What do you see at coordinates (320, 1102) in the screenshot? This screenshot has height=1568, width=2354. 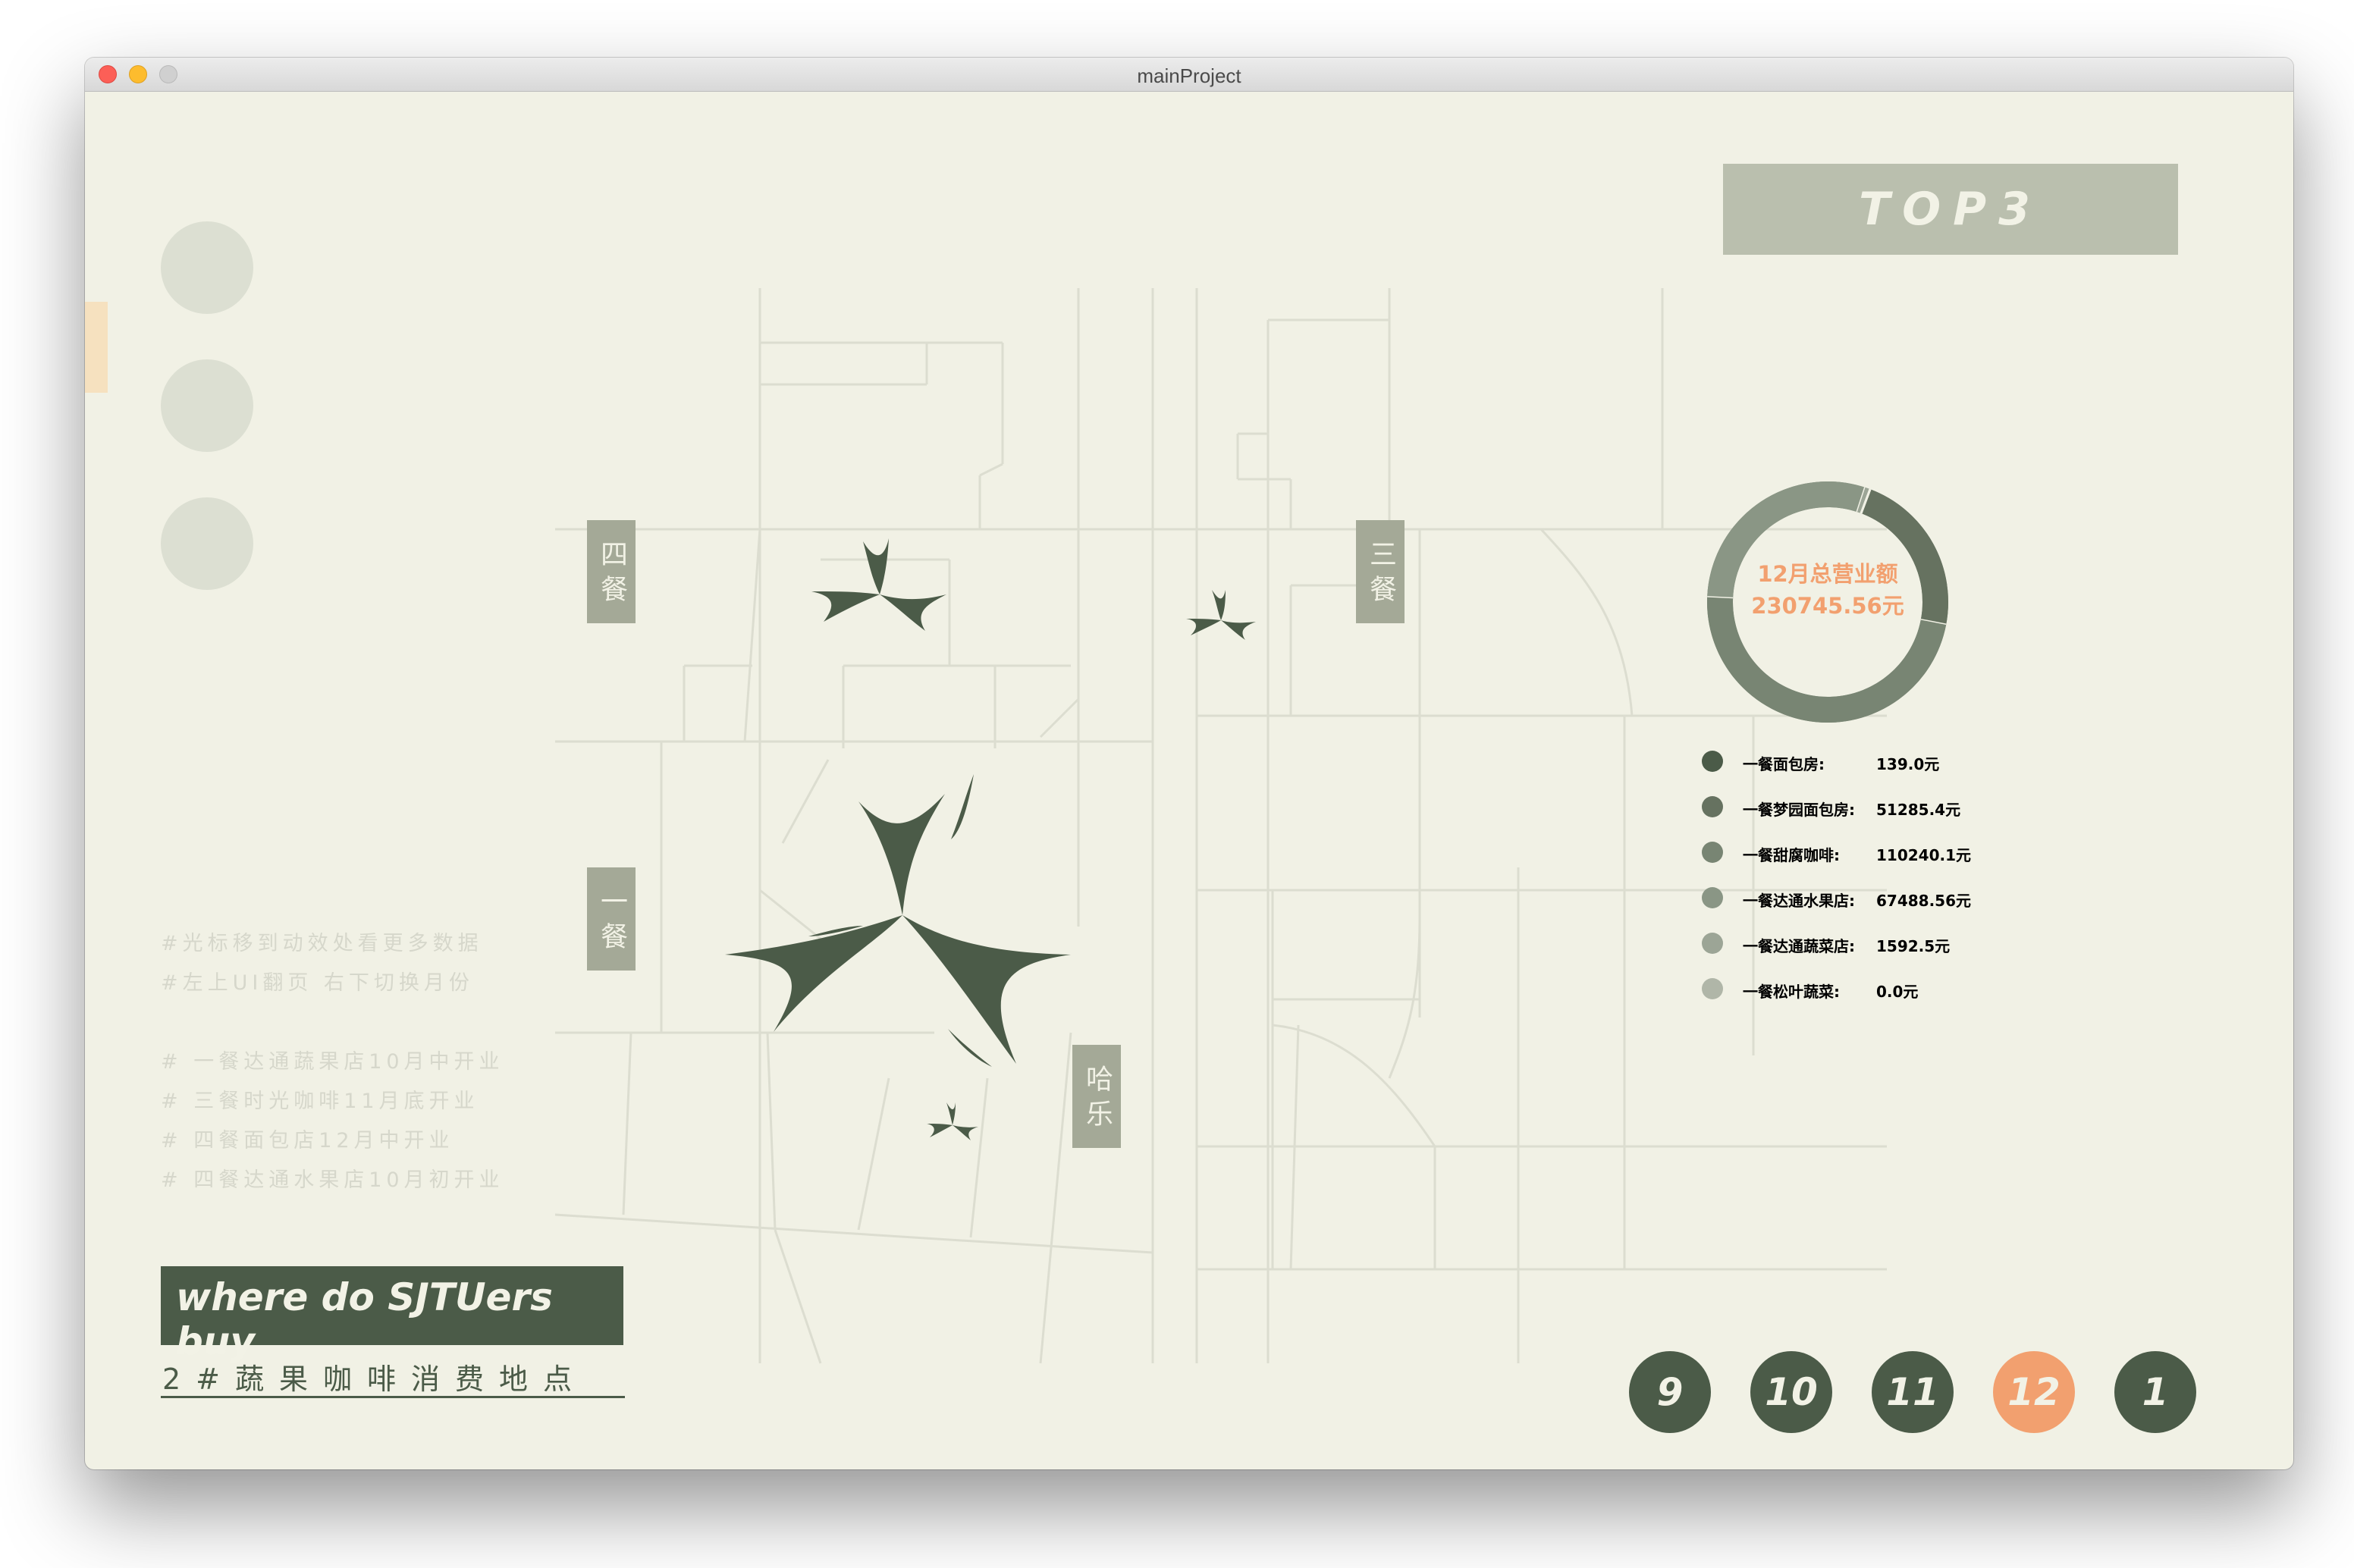 I see `note-line: # 三餐时光咖啡11月底开业` at bounding box center [320, 1102].